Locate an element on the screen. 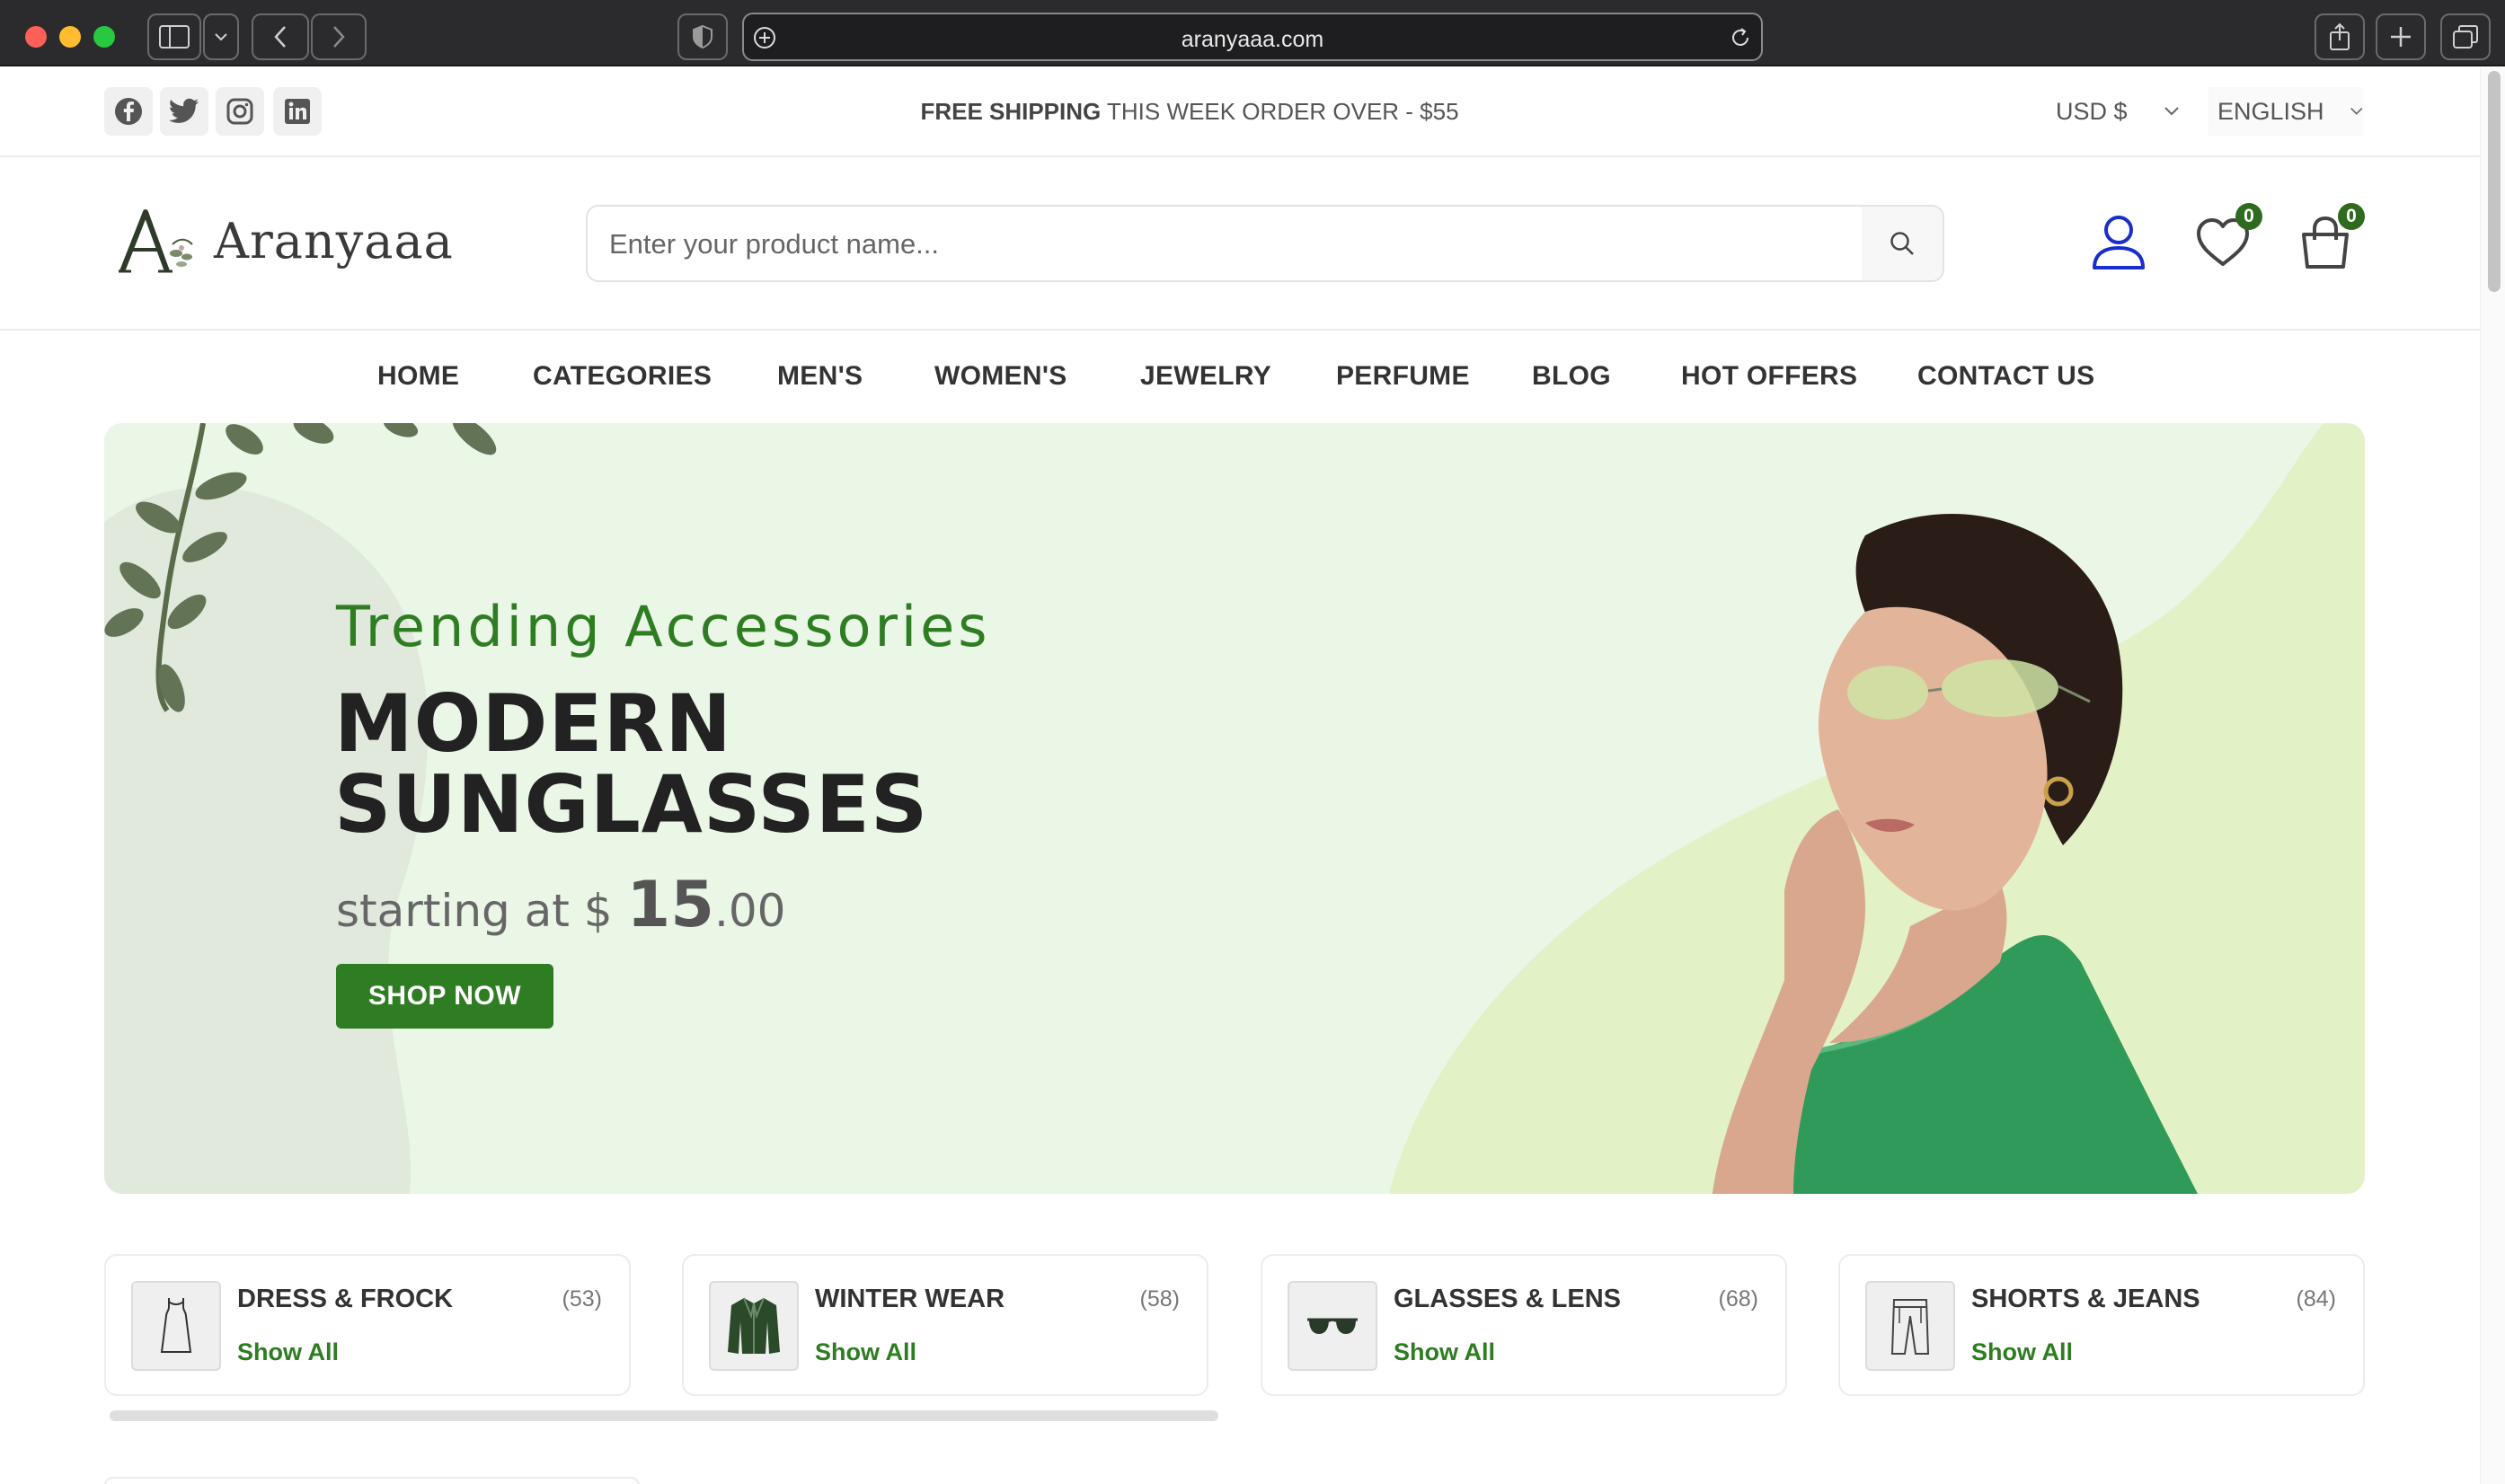 This screenshot has width=2505, height=1484. banner-title: MODERN SUNGLASSES is located at coordinates (631, 764).